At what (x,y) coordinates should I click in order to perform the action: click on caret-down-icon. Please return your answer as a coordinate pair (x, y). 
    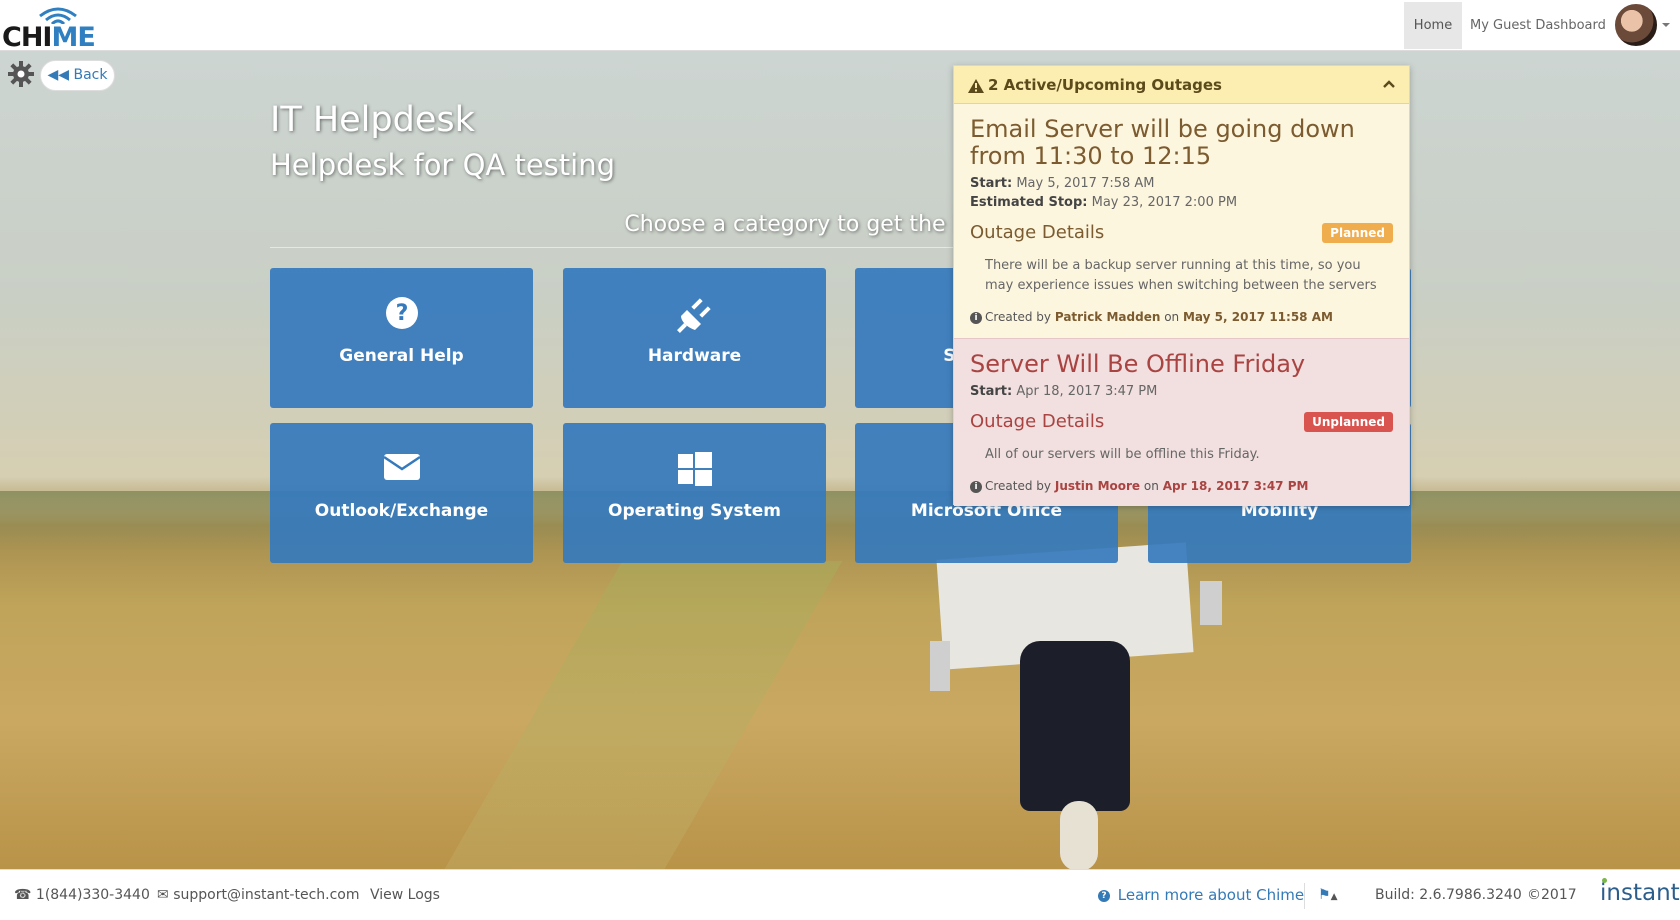
    Looking at the image, I should click on (1666, 25).